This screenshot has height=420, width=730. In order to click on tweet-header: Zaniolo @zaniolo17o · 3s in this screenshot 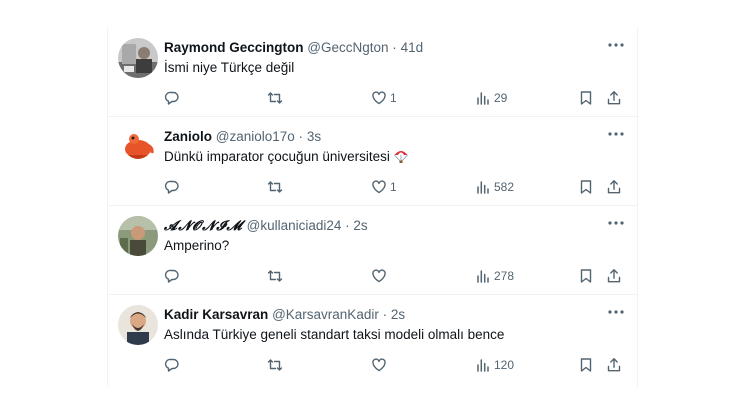, I will do `click(380, 136)`.